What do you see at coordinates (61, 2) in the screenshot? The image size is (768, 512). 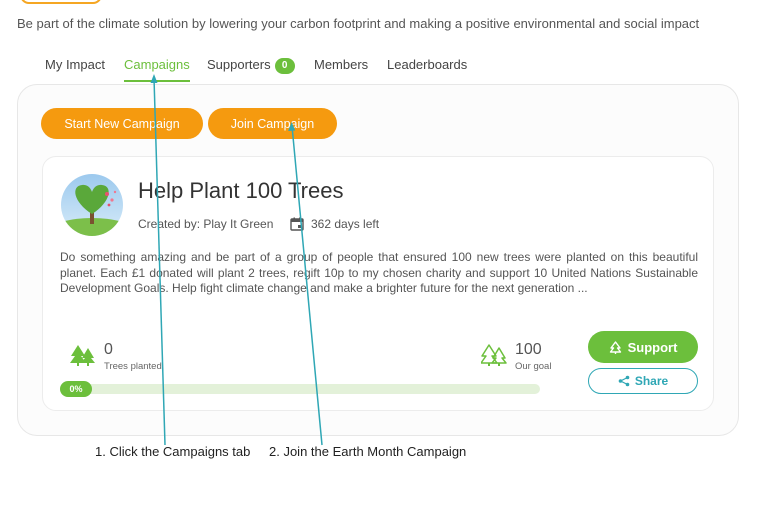 I see `top-button-fragment` at bounding box center [61, 2].